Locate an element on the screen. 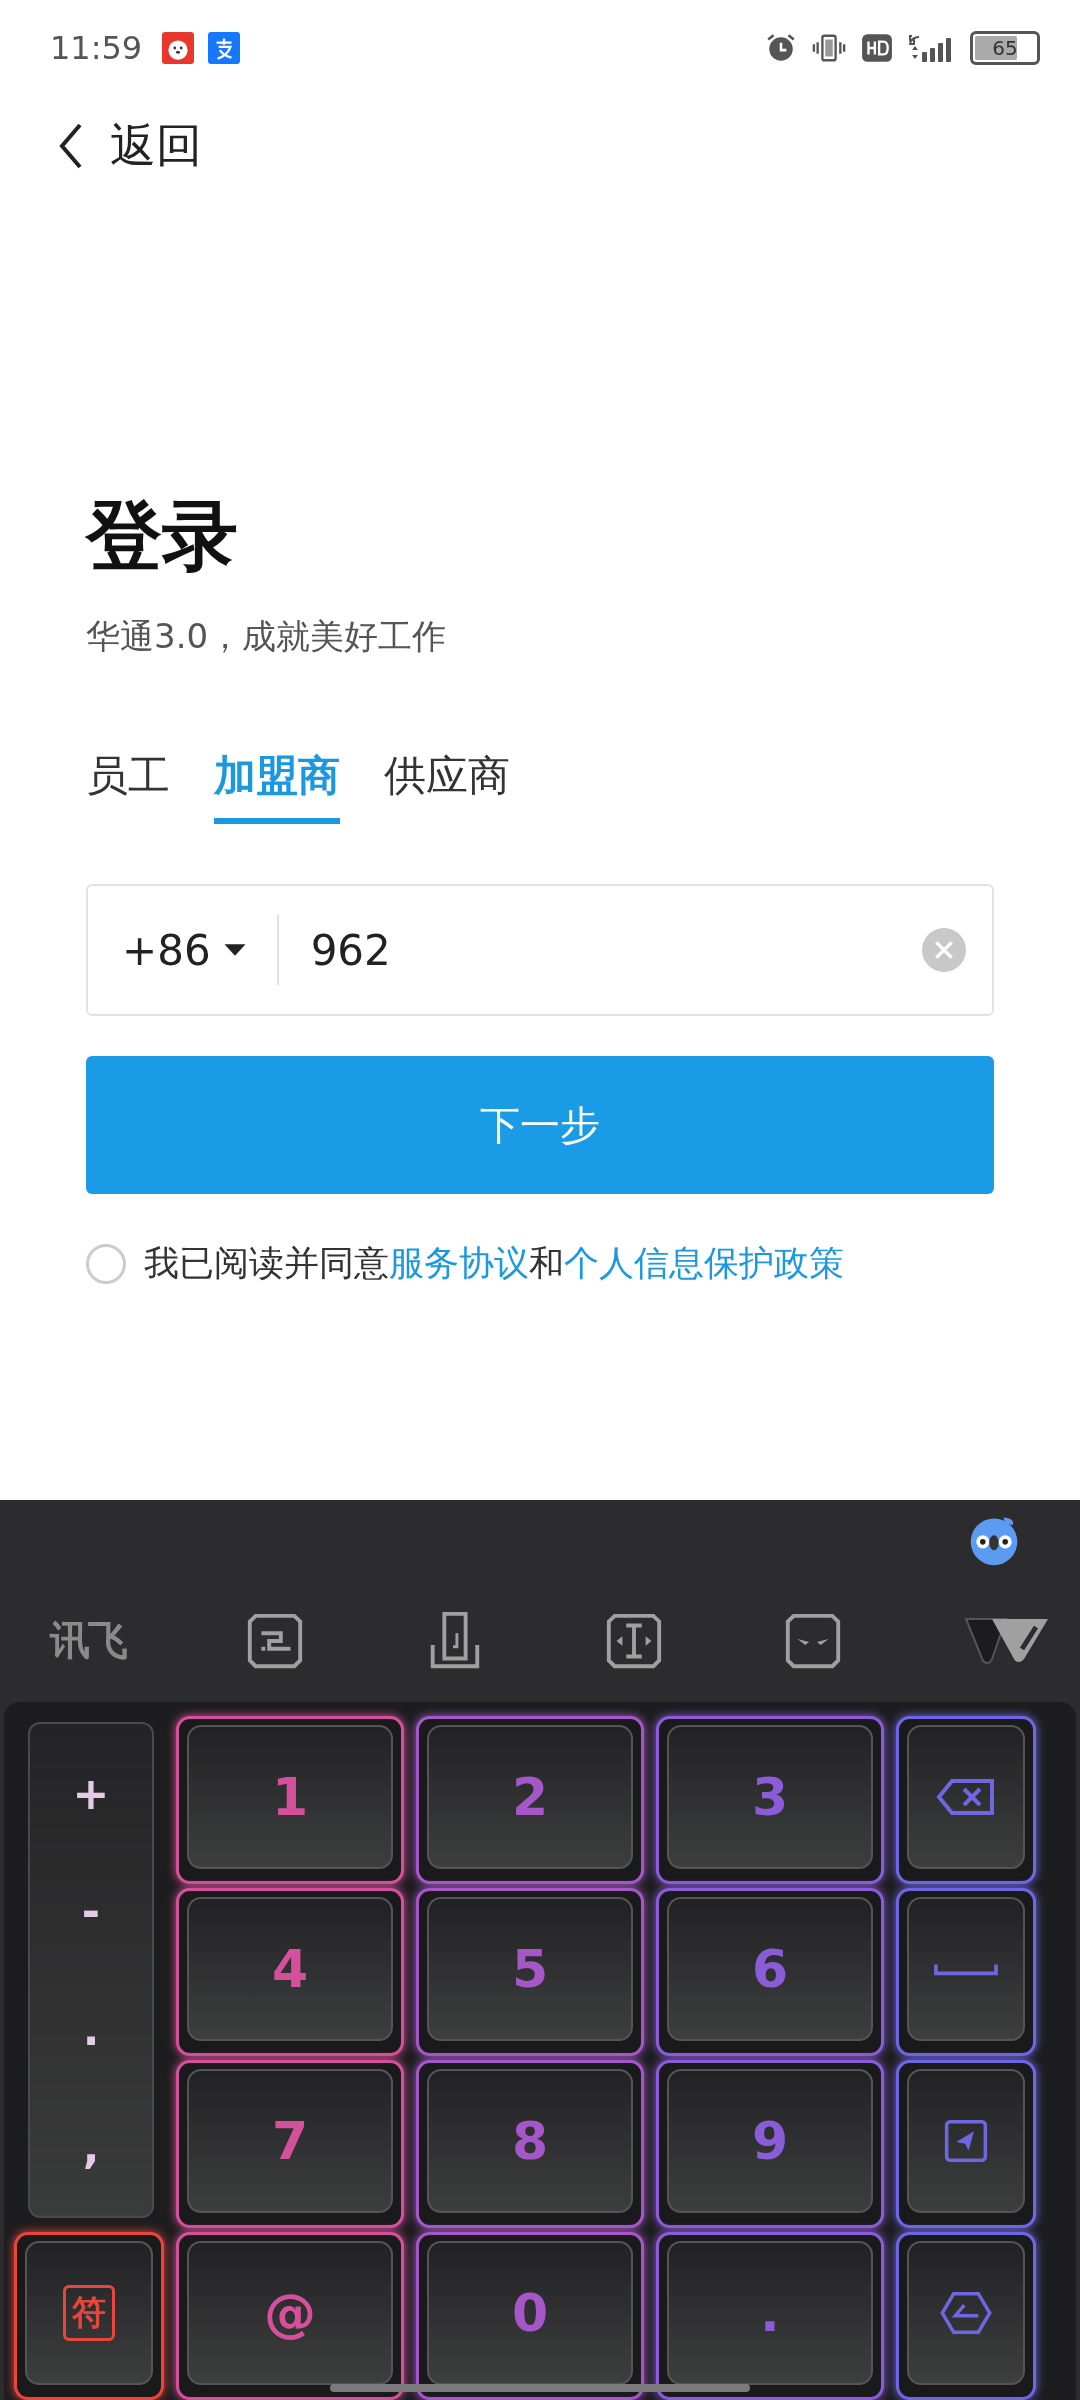 The height and width of the screenshot is (2400, 1080). key: 6 is located at coordinates (770, 1969).